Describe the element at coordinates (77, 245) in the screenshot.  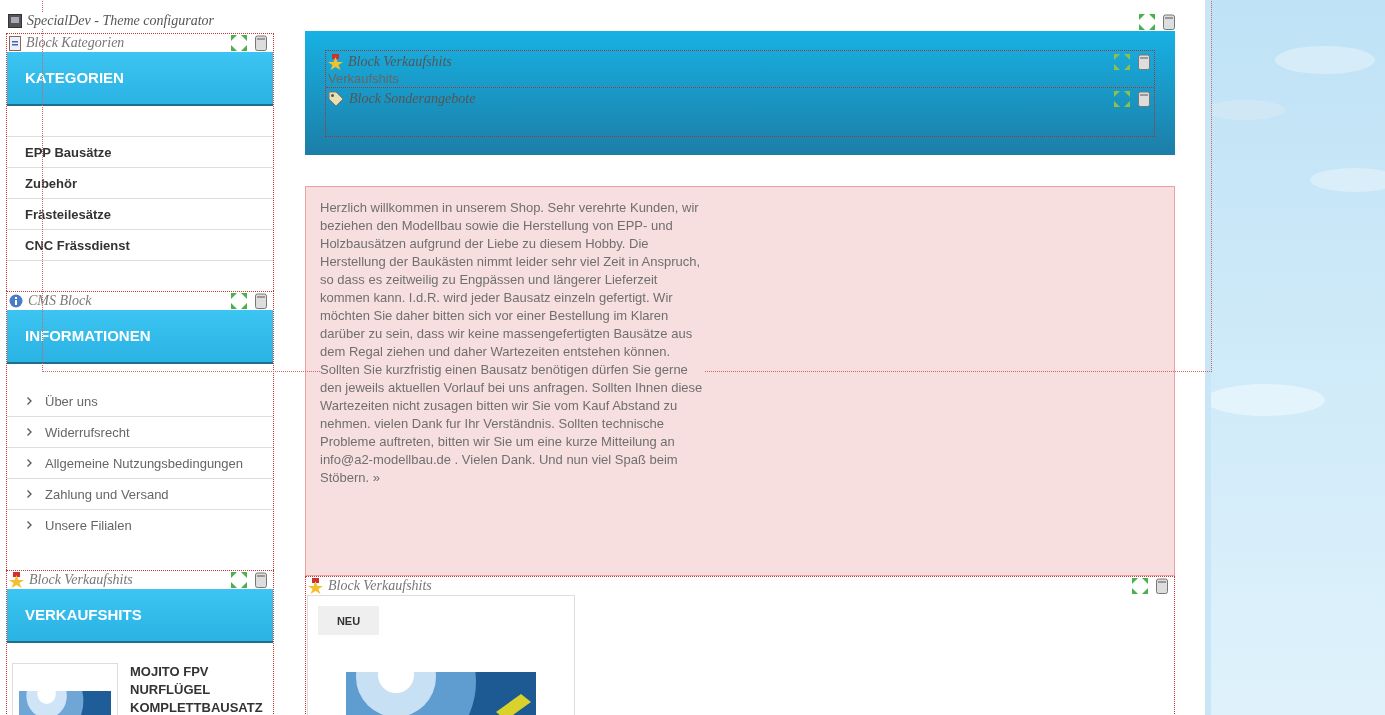
I see `category-link: CNC Frässdienst` at that location.